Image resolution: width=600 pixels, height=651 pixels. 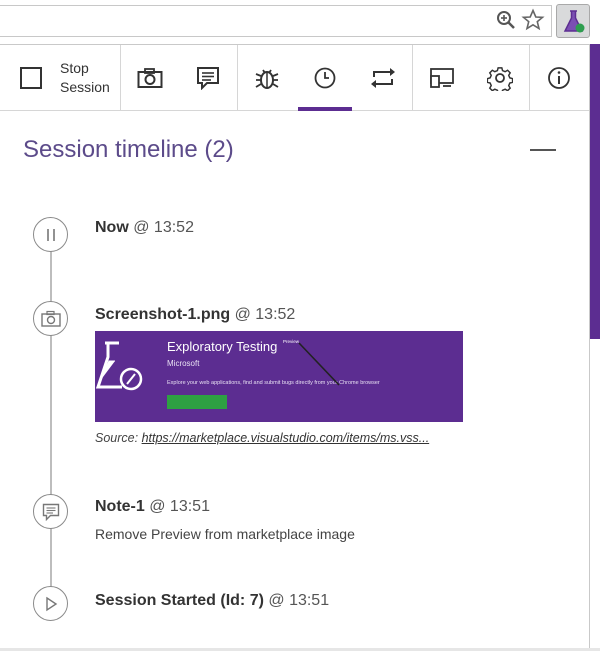 I want to click on timeline-node-screenshot, so click(x=50, y=318).